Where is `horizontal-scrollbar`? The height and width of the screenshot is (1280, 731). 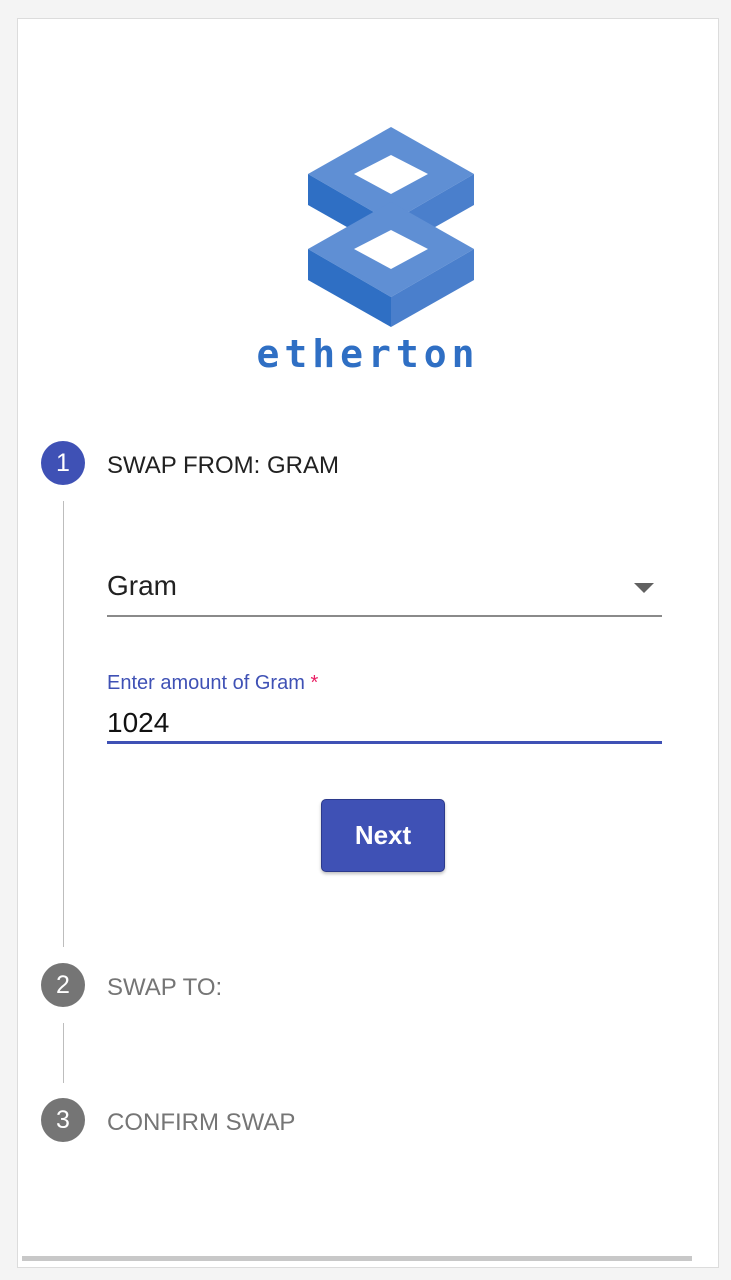
horizontal-scrollbar is located at coordinates (357, 1258).